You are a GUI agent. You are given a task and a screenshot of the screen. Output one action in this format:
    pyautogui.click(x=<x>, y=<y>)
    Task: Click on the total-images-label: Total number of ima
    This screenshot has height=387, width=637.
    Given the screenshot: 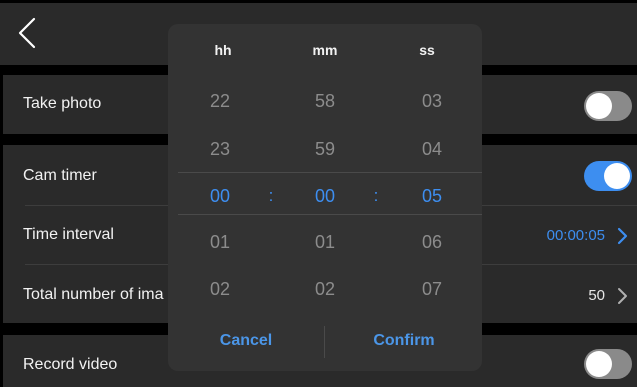 What is the action you would take?
    pyautogui.click(x=93, y=294)
    